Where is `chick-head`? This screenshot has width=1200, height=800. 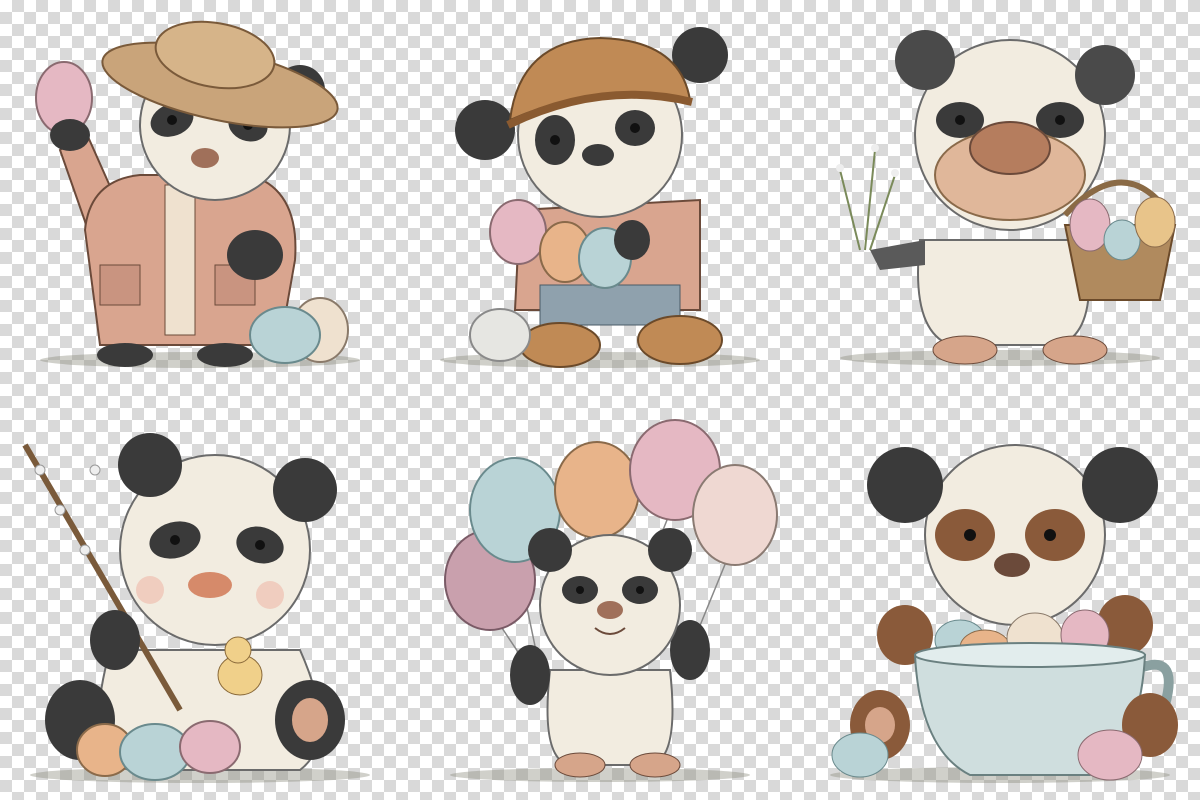 chick-head is located at coordinates (238, 650).